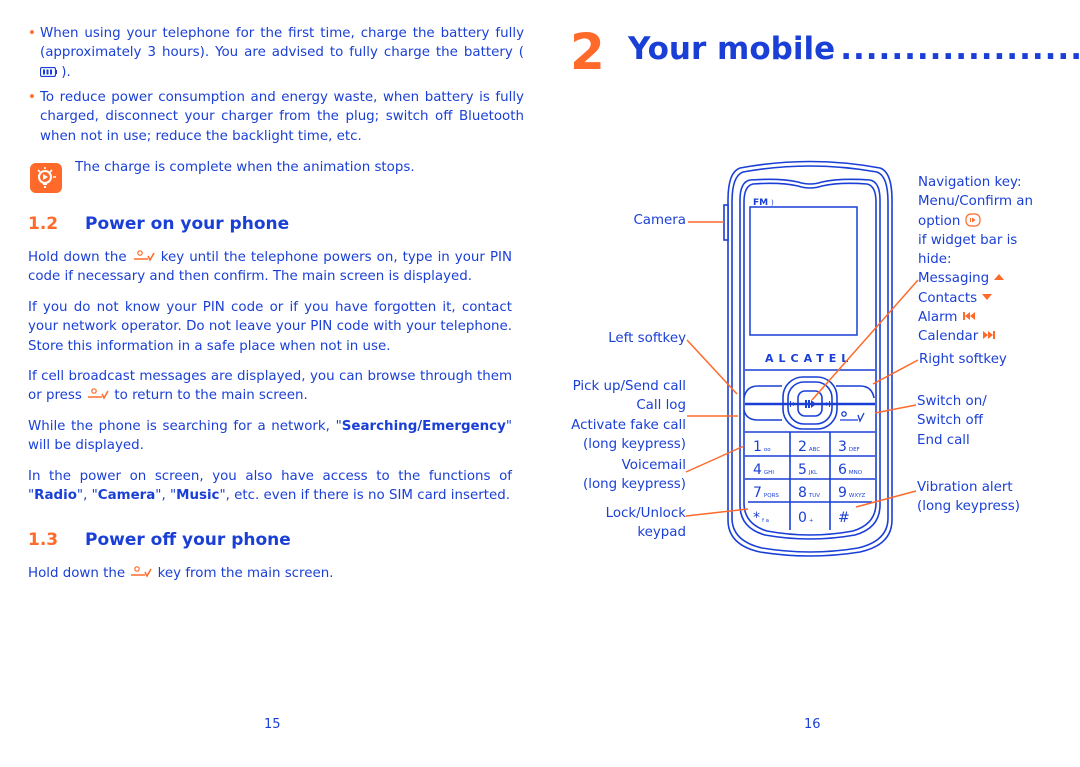 The height and width of the screenshot is (767, 1080). Describe the element at coordinates (963, 359) in the screenshot. I see `label-right-softkey: Right softkey` at that location.